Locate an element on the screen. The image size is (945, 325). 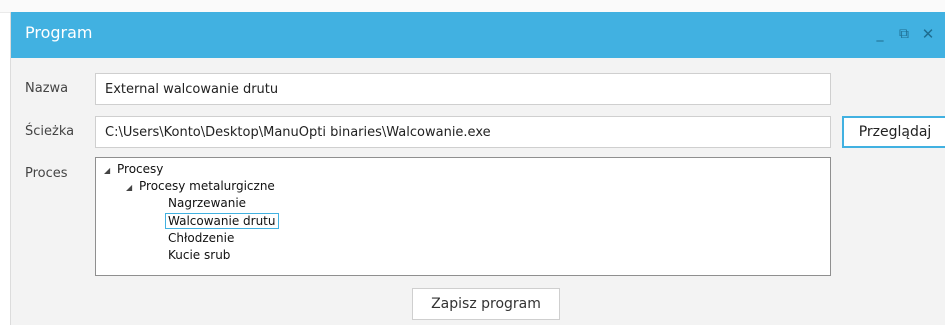
save-program-button: Zapisz program is located at coordinates (486, 304).